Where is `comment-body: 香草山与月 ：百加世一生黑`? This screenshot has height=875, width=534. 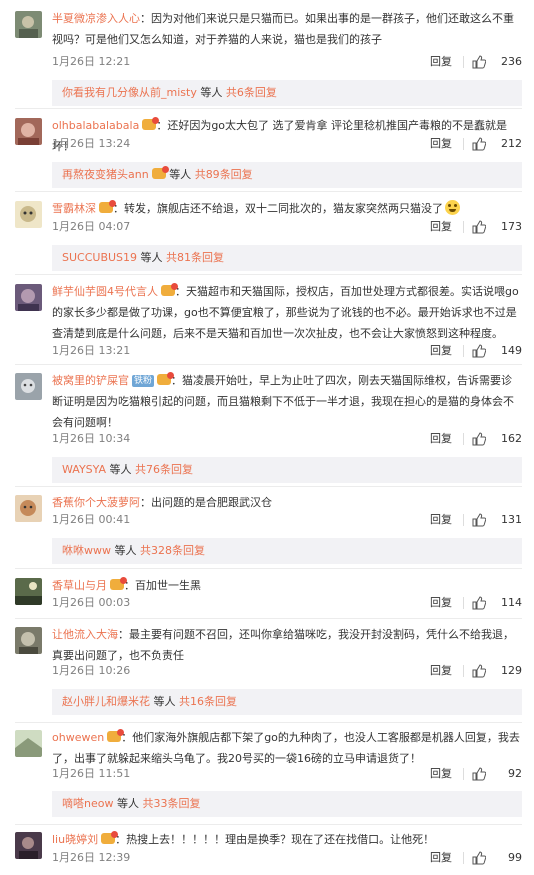
comment-body: 香草山与月 ：百加世一生黑 is located at coordinates (287, 585).